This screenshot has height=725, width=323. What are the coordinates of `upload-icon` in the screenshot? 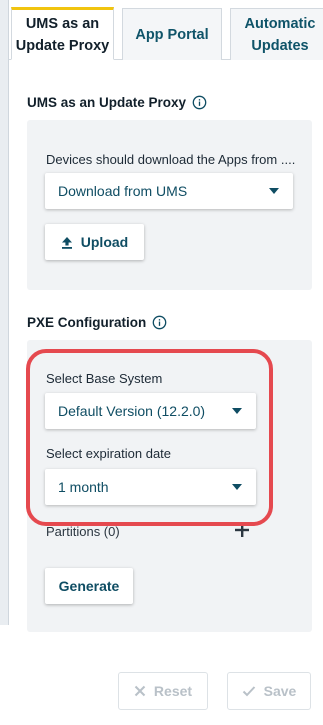 It's located at (66, 242).